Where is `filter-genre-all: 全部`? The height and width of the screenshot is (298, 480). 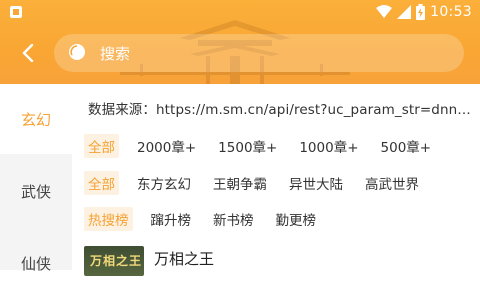 filter-genre-all: 全部 is located at coordinates (101, 183).